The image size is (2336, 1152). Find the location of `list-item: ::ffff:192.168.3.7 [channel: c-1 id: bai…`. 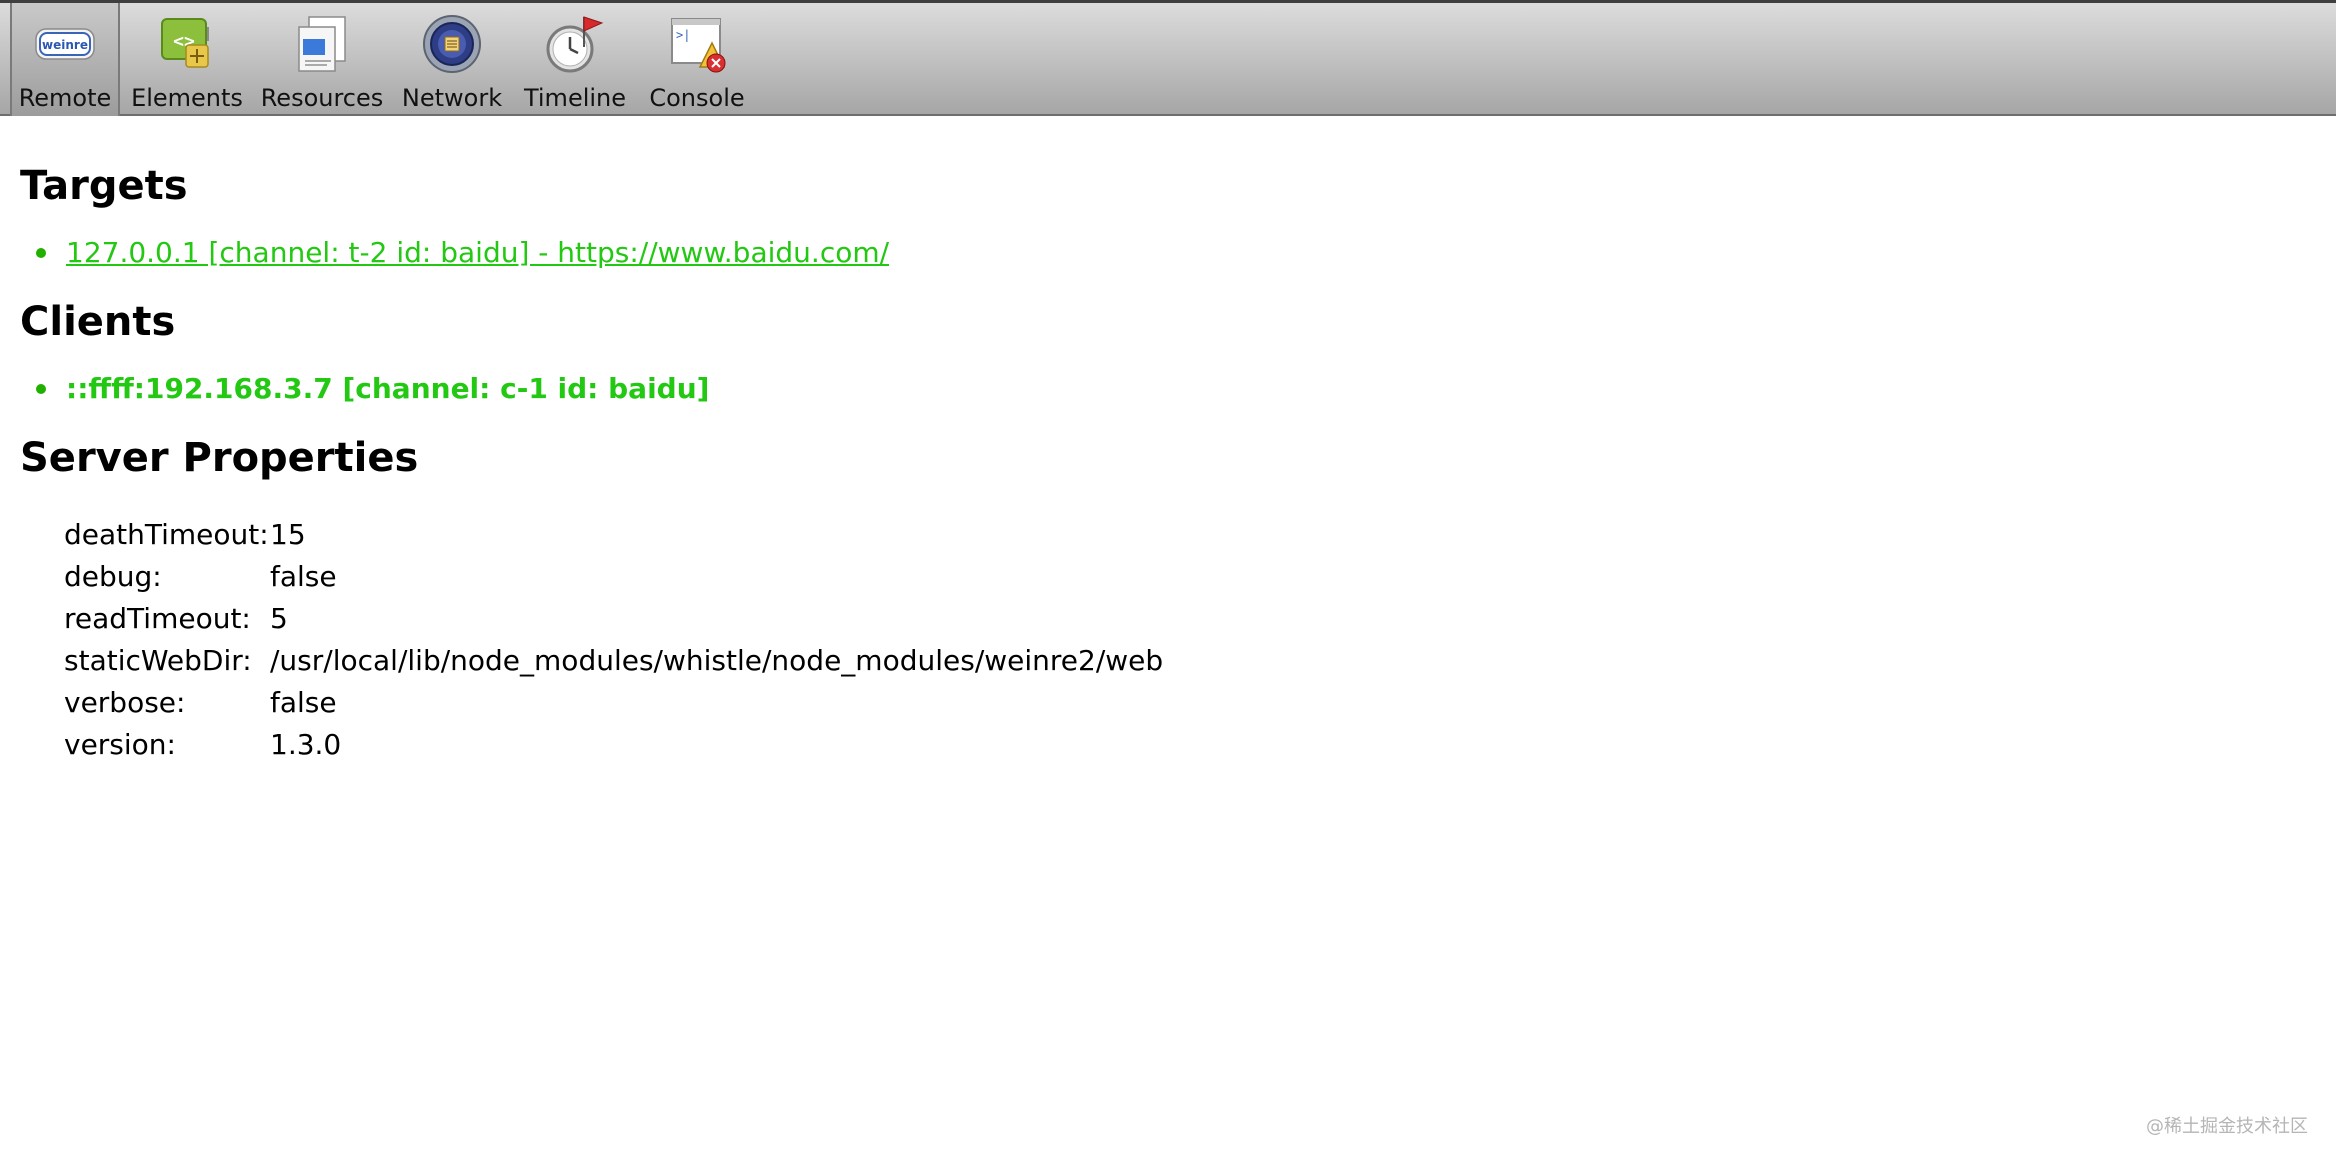

list-item: ::ffff:192.168.3.7 [channel: c-1 id: bai… is located at coordinates (1168, 389).